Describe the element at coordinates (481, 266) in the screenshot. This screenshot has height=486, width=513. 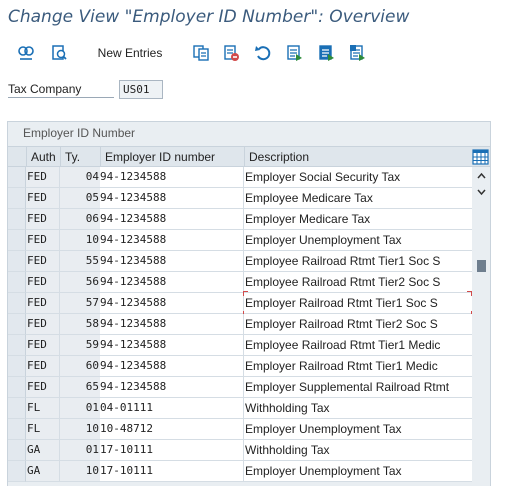
I see `scrollbar-thumb` at that location.